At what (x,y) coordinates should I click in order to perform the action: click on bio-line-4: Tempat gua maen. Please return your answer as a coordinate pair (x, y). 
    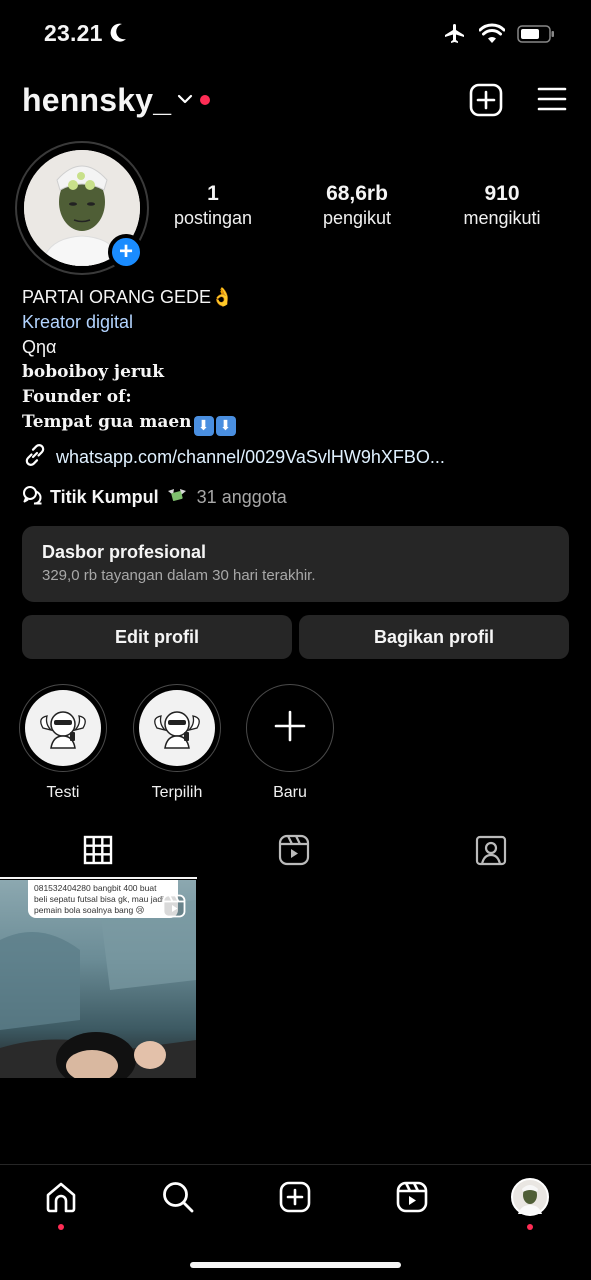
    Looking at the image, I should click on (107, 422).